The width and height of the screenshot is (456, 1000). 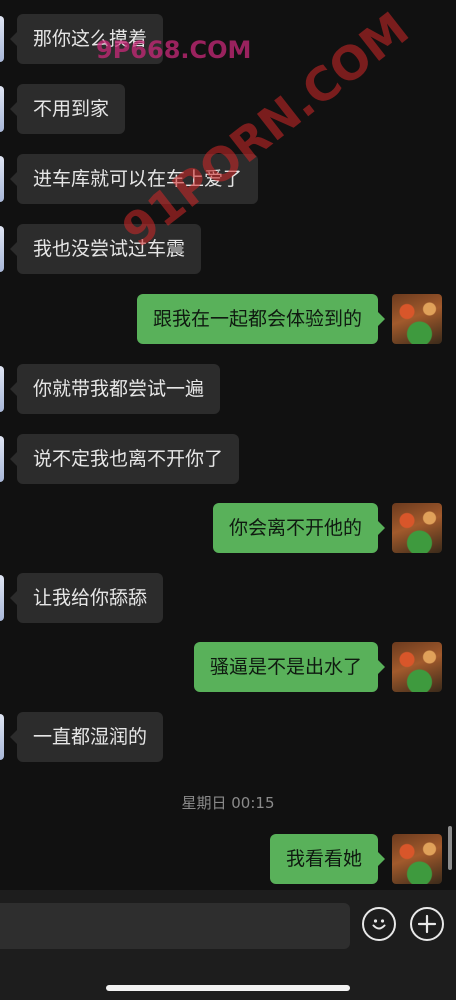 What do you see at coordinates (261, 319) in the screenshot?
I see `outgoing-message: 跟我在一起都会体验到的` at bounding box center [261, 319].